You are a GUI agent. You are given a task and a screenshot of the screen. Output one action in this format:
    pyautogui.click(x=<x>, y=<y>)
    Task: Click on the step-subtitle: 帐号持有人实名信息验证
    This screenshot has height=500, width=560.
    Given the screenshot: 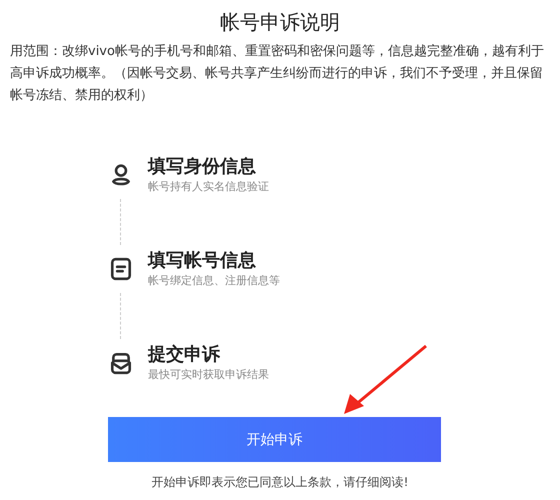 What is the action you would take?
    pyautogui.click(x=208, y=187)
    